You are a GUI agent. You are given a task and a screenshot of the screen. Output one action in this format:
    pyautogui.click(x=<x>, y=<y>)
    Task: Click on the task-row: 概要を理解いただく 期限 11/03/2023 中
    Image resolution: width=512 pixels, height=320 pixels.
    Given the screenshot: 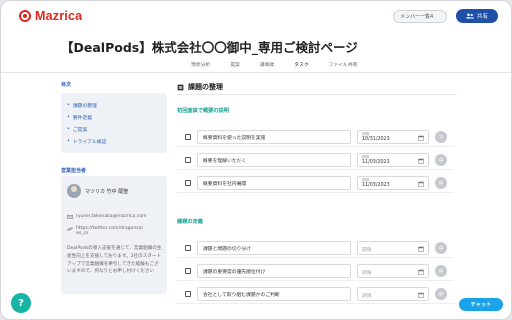 What is the action you would take?
    pyautogui.click(x=315, y=160)
    